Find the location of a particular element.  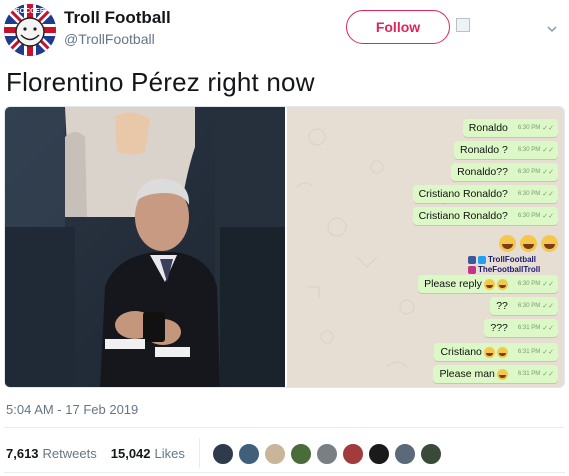

instagram-icon is located at coordinates (472, 270).